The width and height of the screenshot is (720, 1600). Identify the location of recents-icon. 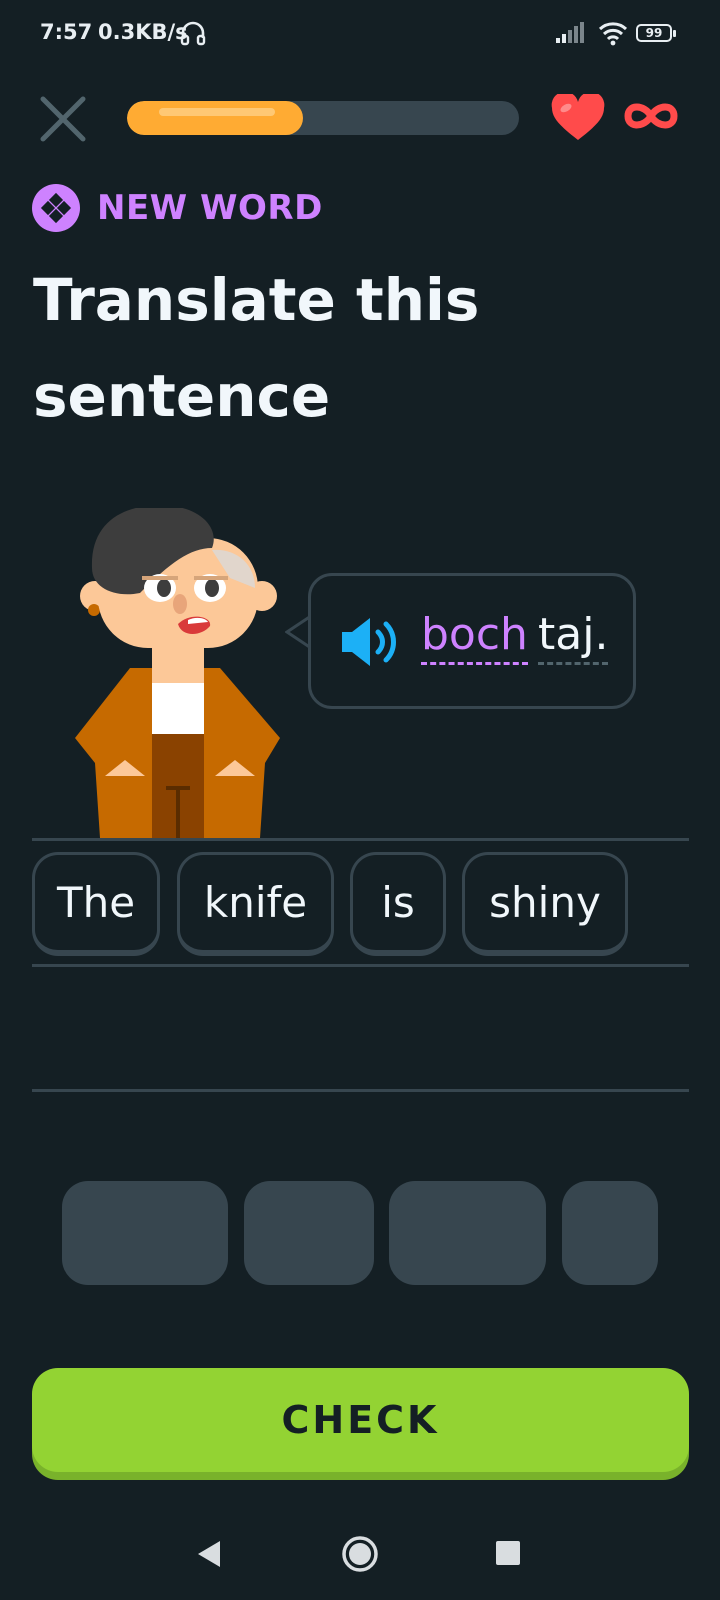
(508, 1553).